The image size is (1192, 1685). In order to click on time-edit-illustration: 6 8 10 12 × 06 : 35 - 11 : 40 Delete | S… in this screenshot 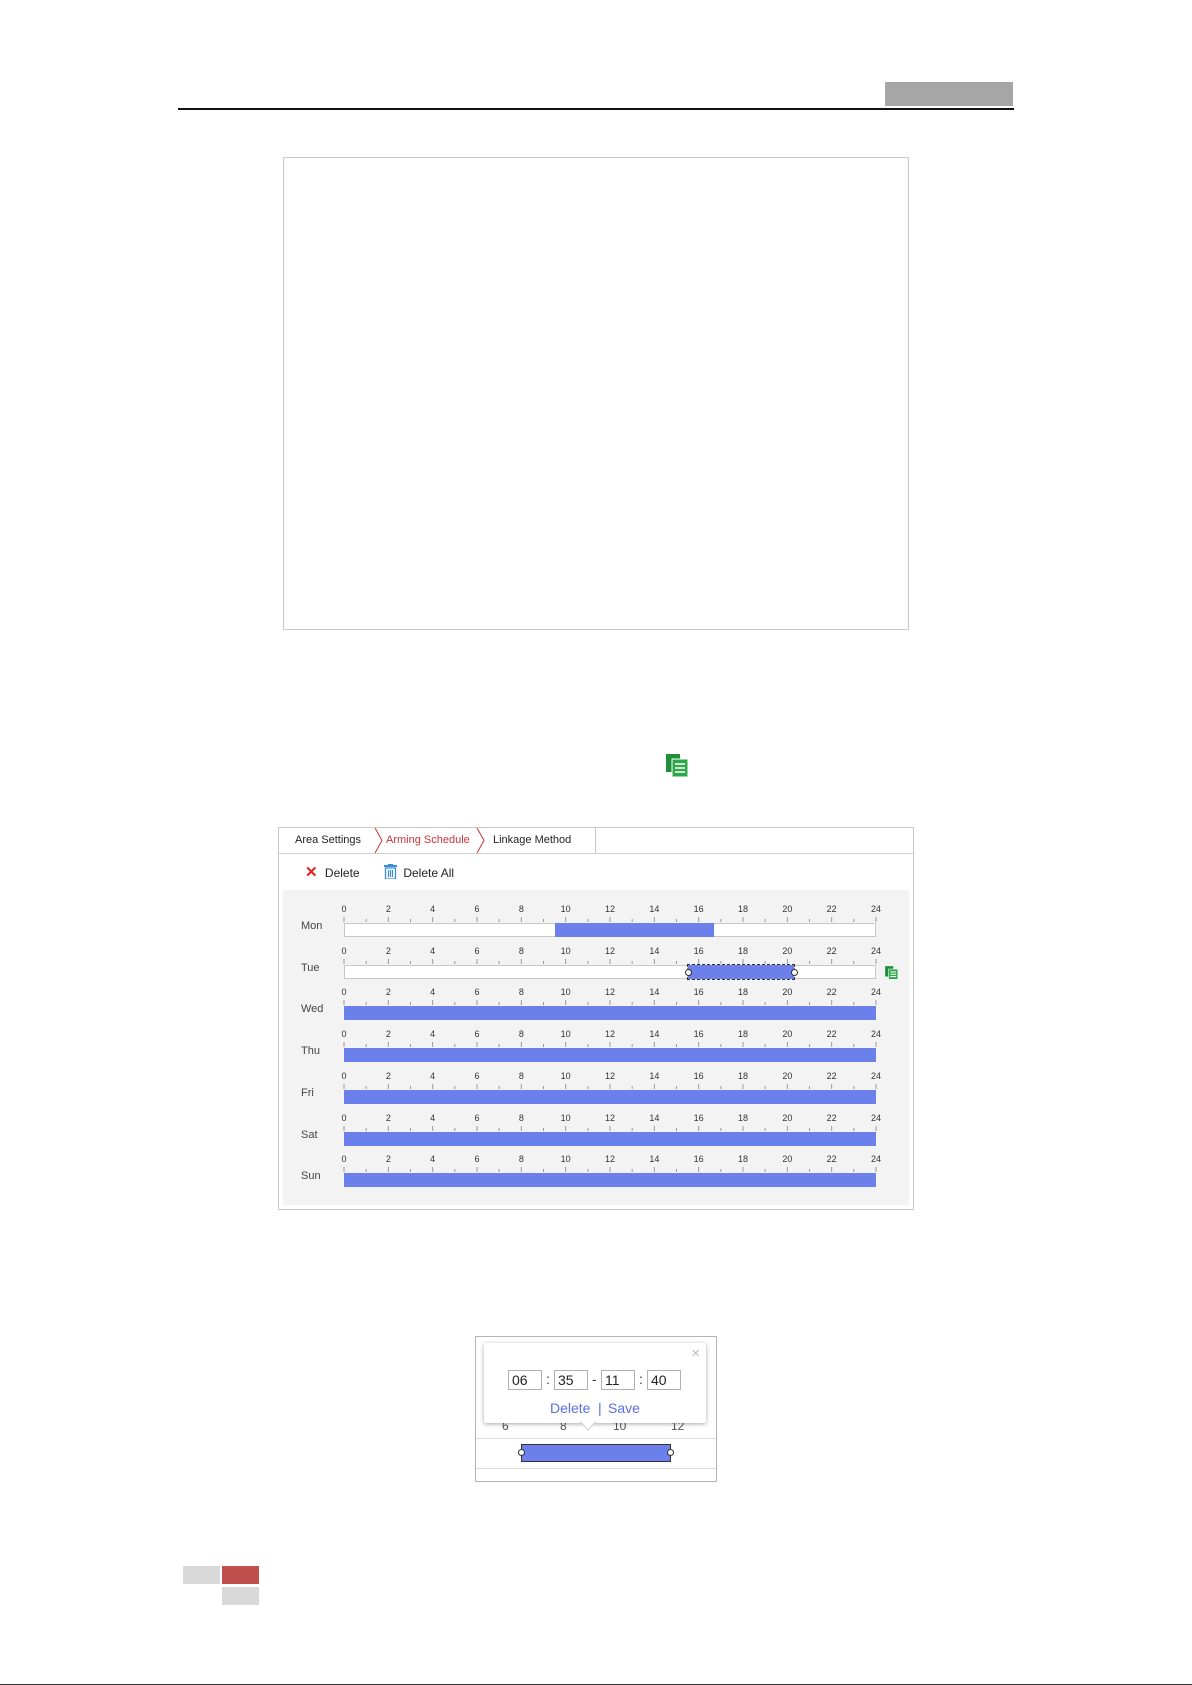, I will do `click(596, 1409)`.